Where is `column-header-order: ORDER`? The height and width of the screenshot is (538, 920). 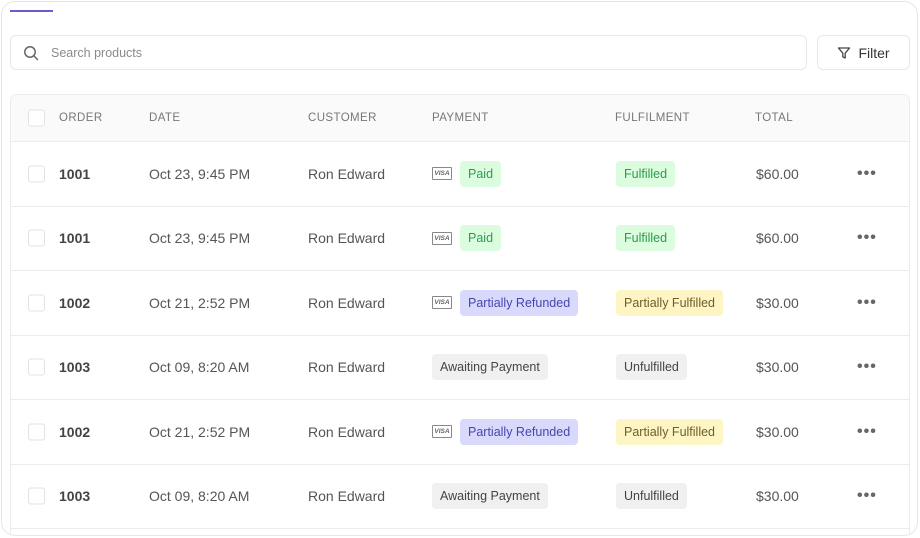
column-header-order: ORDER is located at coordinates (81, 118).